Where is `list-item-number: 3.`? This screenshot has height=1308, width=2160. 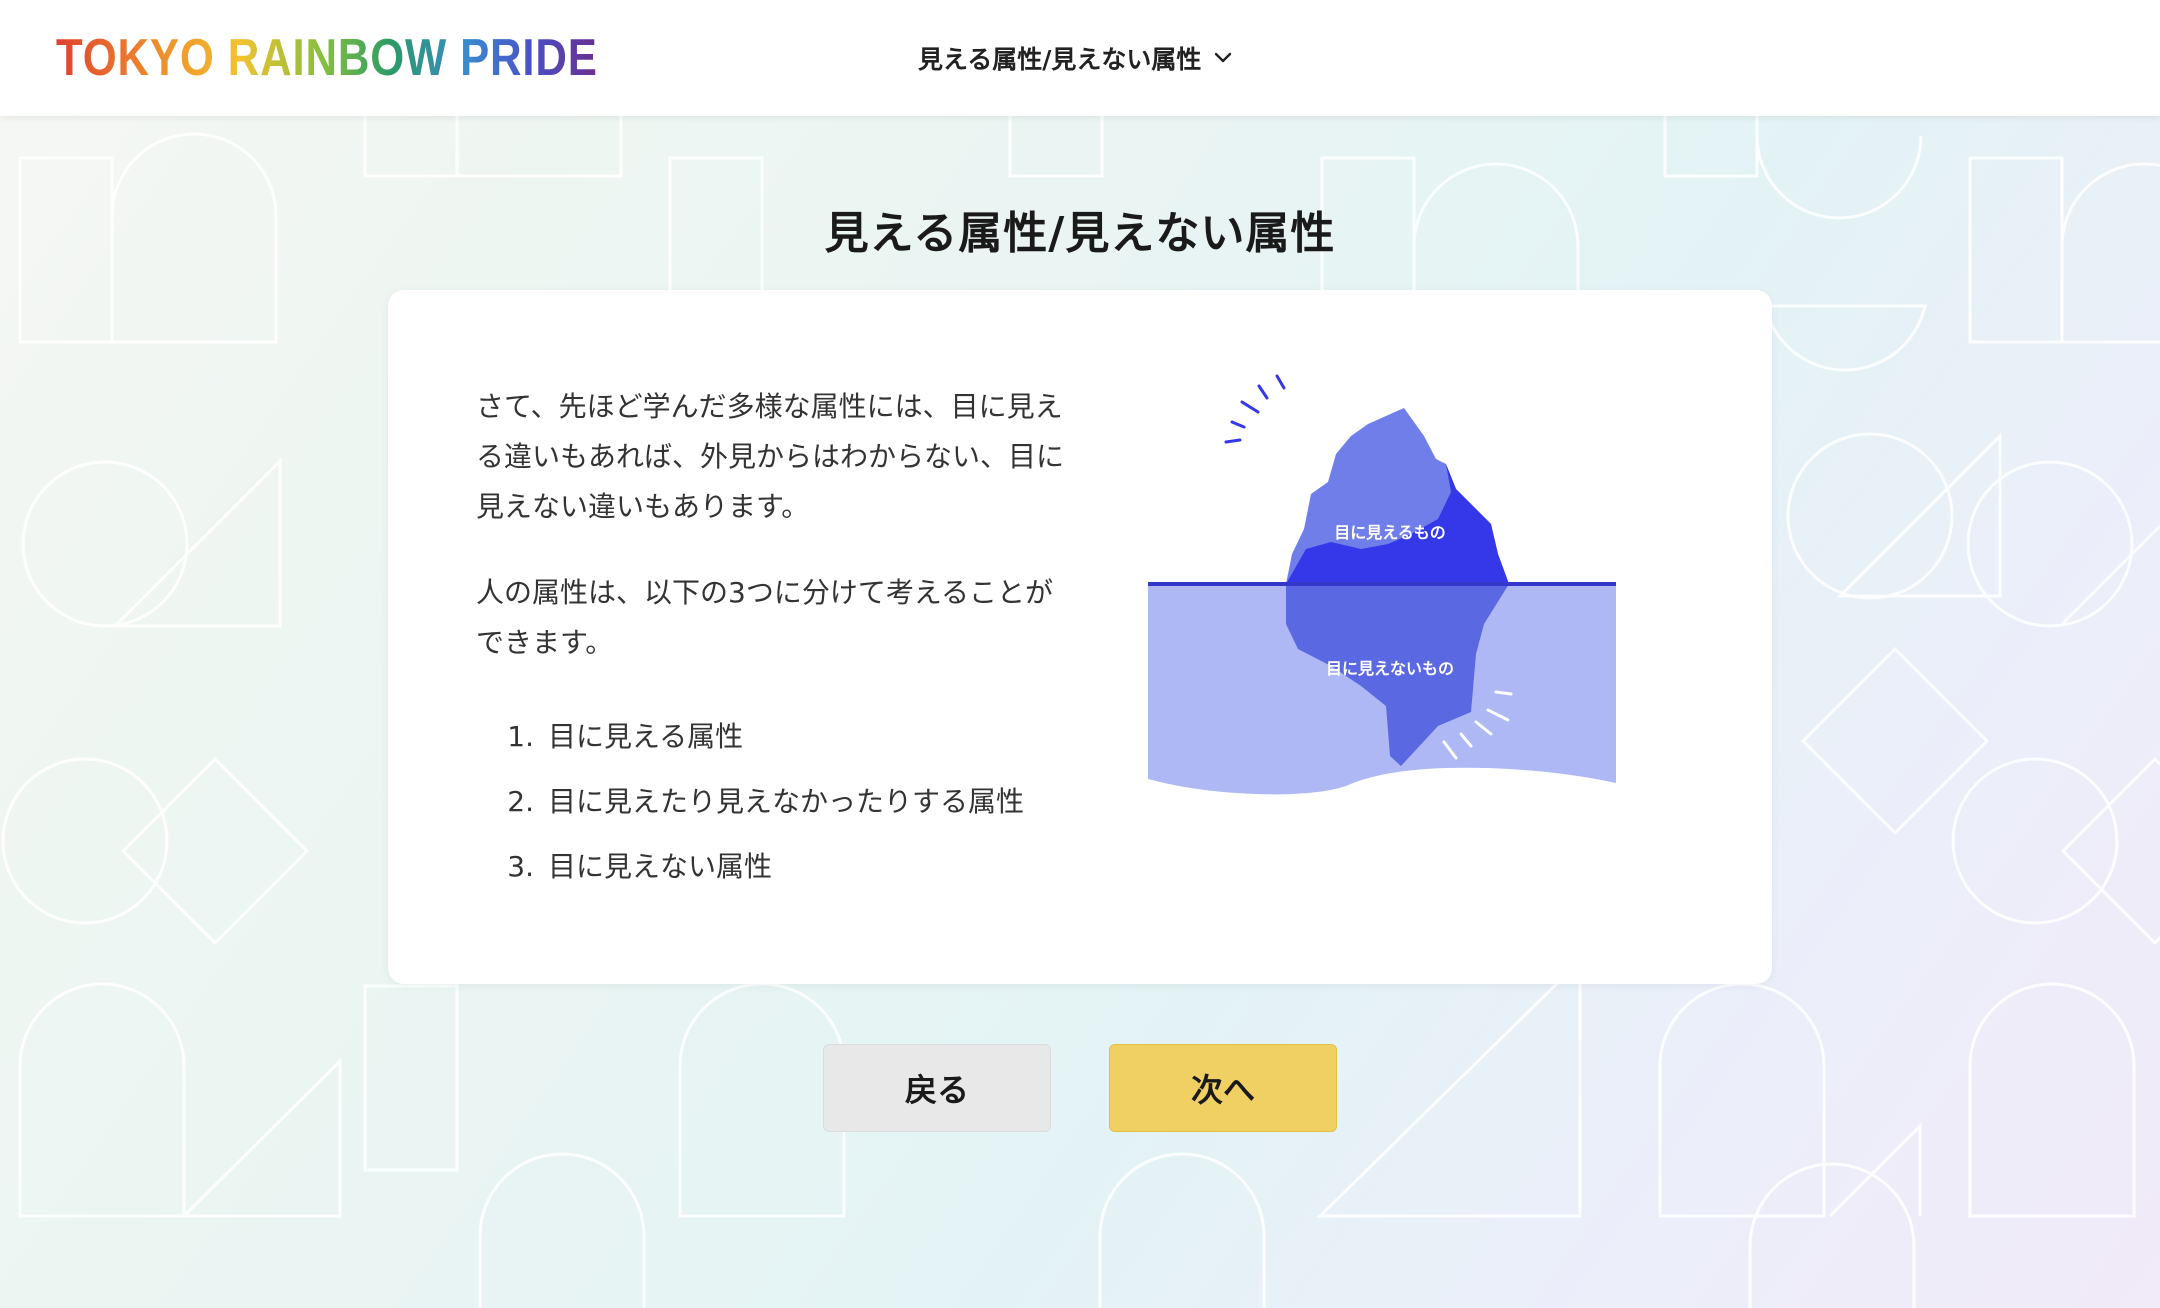 list-item-number: 3. is located at coordinates (520, 866).